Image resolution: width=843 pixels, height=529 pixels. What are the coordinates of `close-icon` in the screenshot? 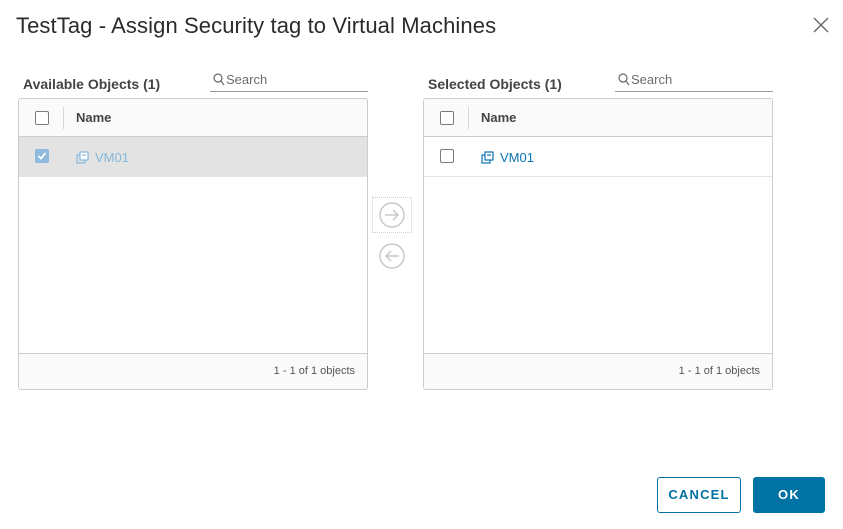 It's located at (821, 25).